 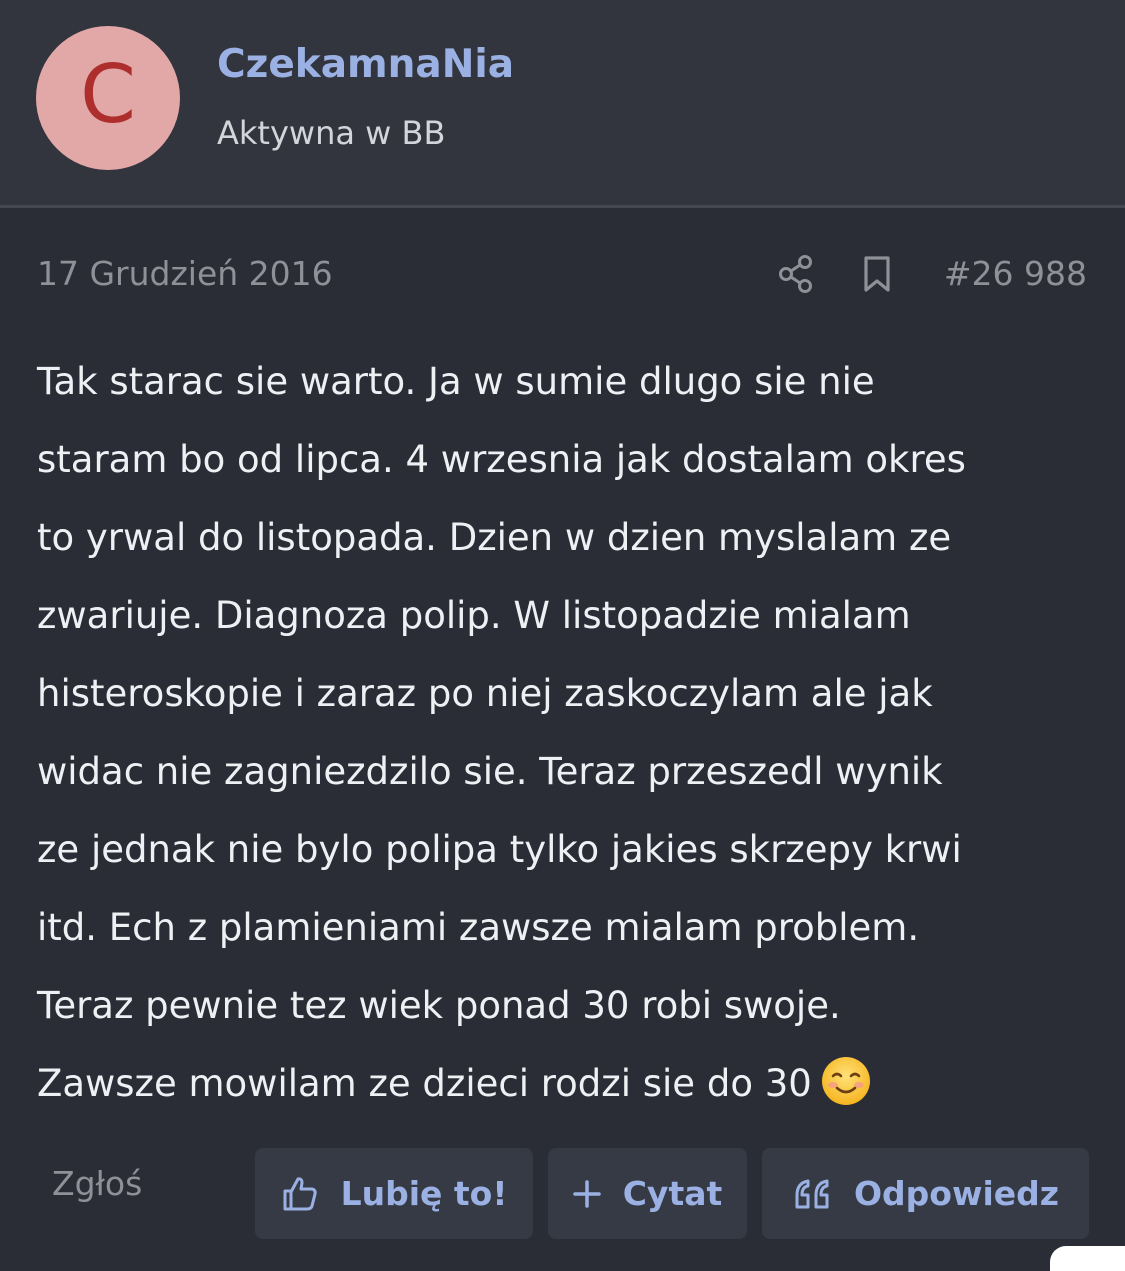 I want to click on post-number: #26 988, so click(x=1015, y=274).